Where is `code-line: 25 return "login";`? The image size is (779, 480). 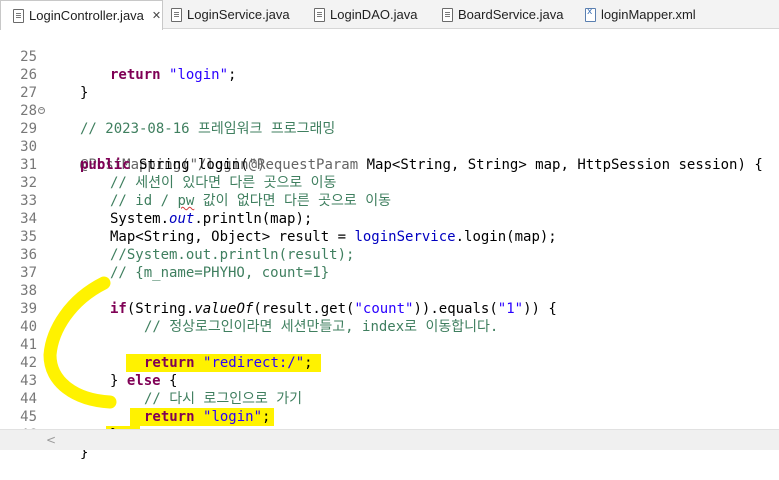
code-line: 25 return "login"; is located at coordinates (389, 56).